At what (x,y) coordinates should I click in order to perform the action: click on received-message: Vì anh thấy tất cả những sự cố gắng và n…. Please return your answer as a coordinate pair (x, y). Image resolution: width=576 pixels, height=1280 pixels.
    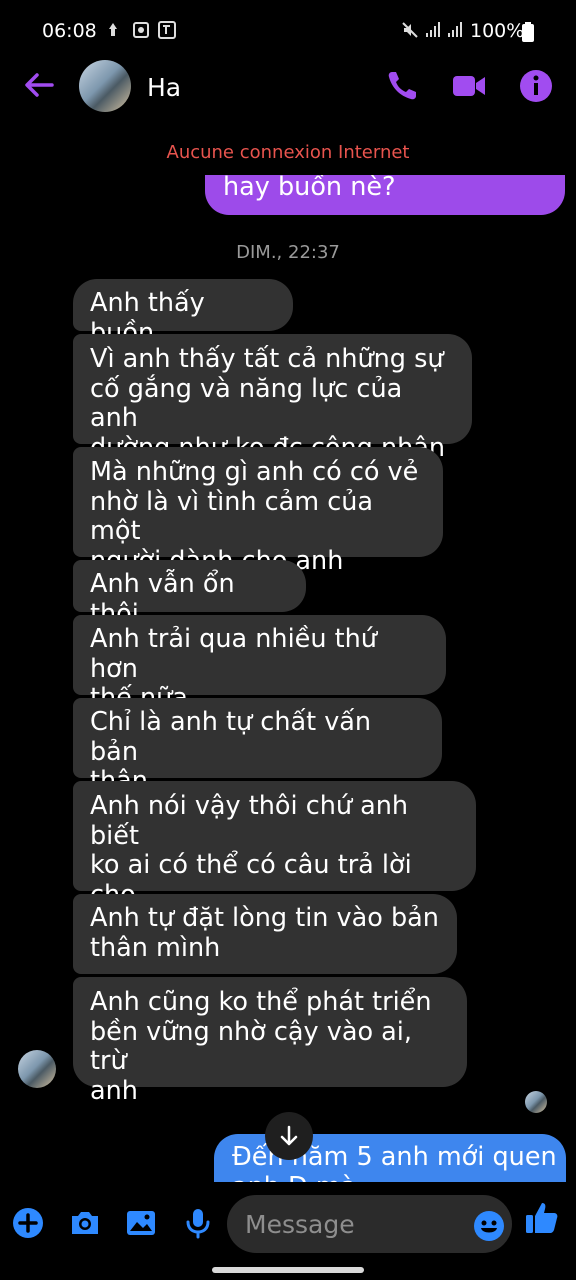
    Looking at the image, I should click on (272, 398).